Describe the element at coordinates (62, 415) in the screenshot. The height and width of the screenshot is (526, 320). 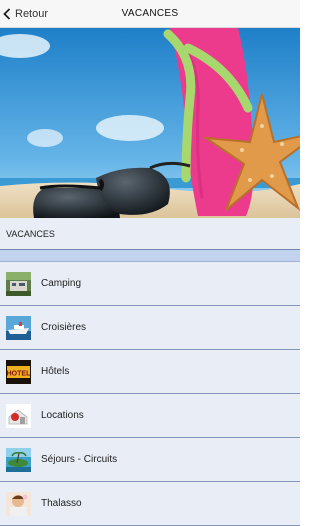
I see `list-item-label: Locations` at that location.